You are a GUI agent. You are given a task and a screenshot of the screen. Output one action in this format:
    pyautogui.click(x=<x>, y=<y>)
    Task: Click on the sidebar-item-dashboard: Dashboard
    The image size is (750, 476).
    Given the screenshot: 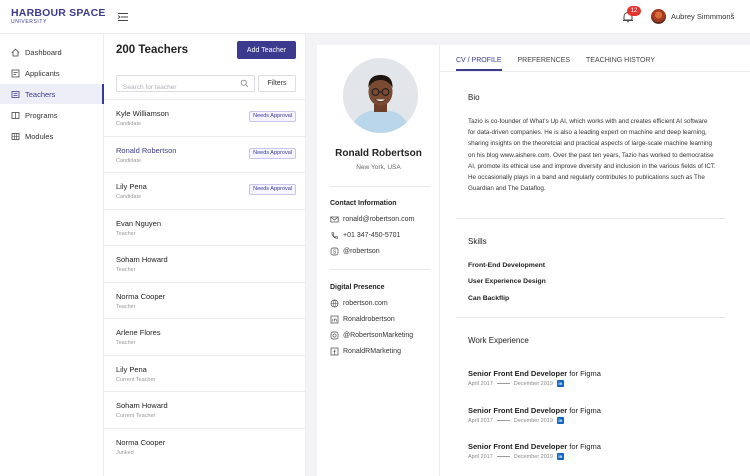 What is the action you would take?
    pyautogui.click(x=52, y=52)
    